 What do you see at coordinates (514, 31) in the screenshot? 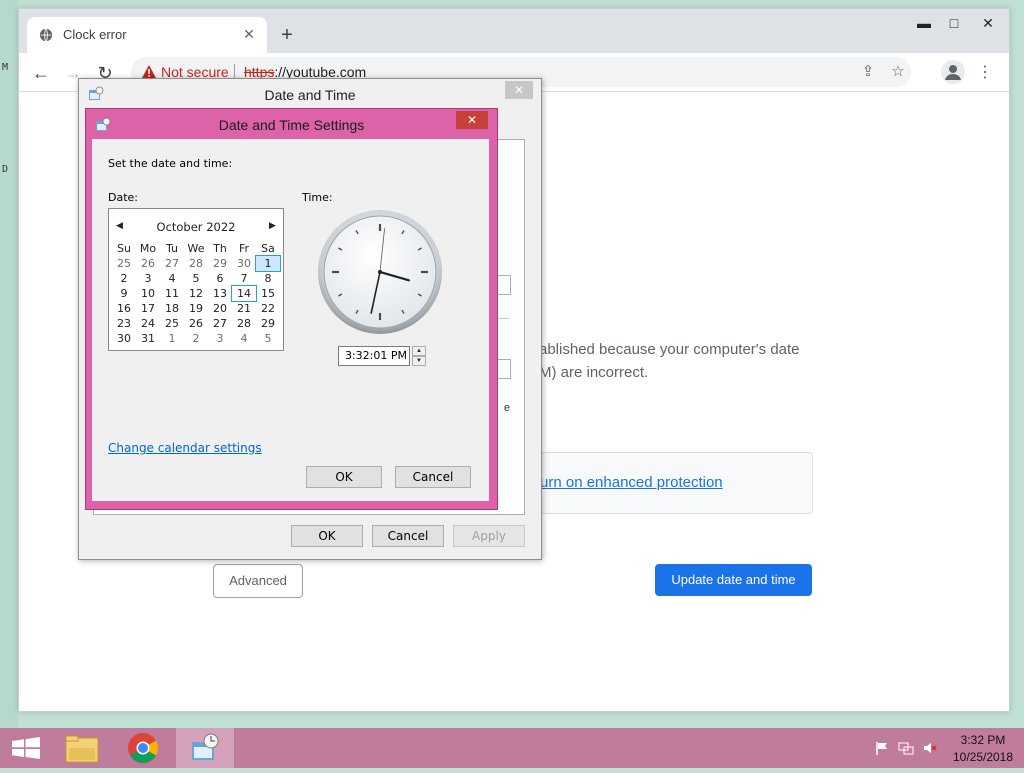
I see `tab-strip: Clock error ✕ + ▬ □ ✕` at bounding box center [514, 31].